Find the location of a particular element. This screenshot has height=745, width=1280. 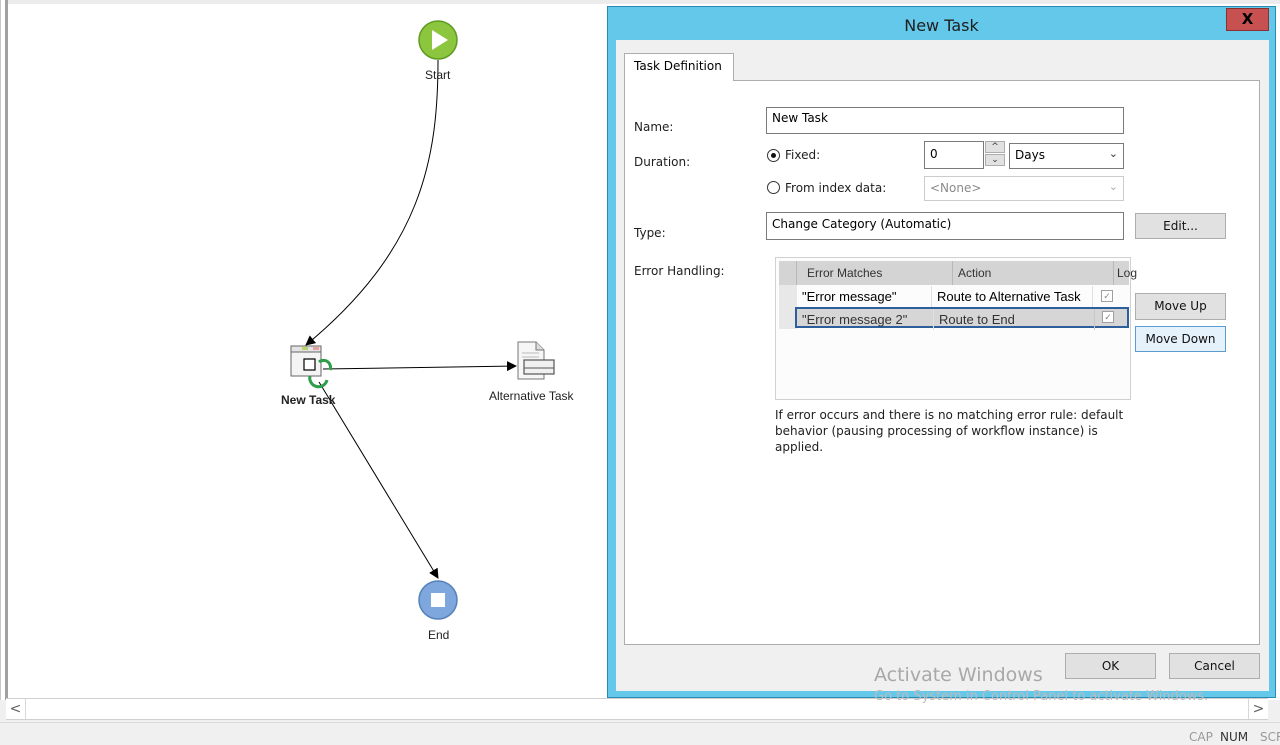

spin-down-button: ⌄ is located at coordinates (995, 160).